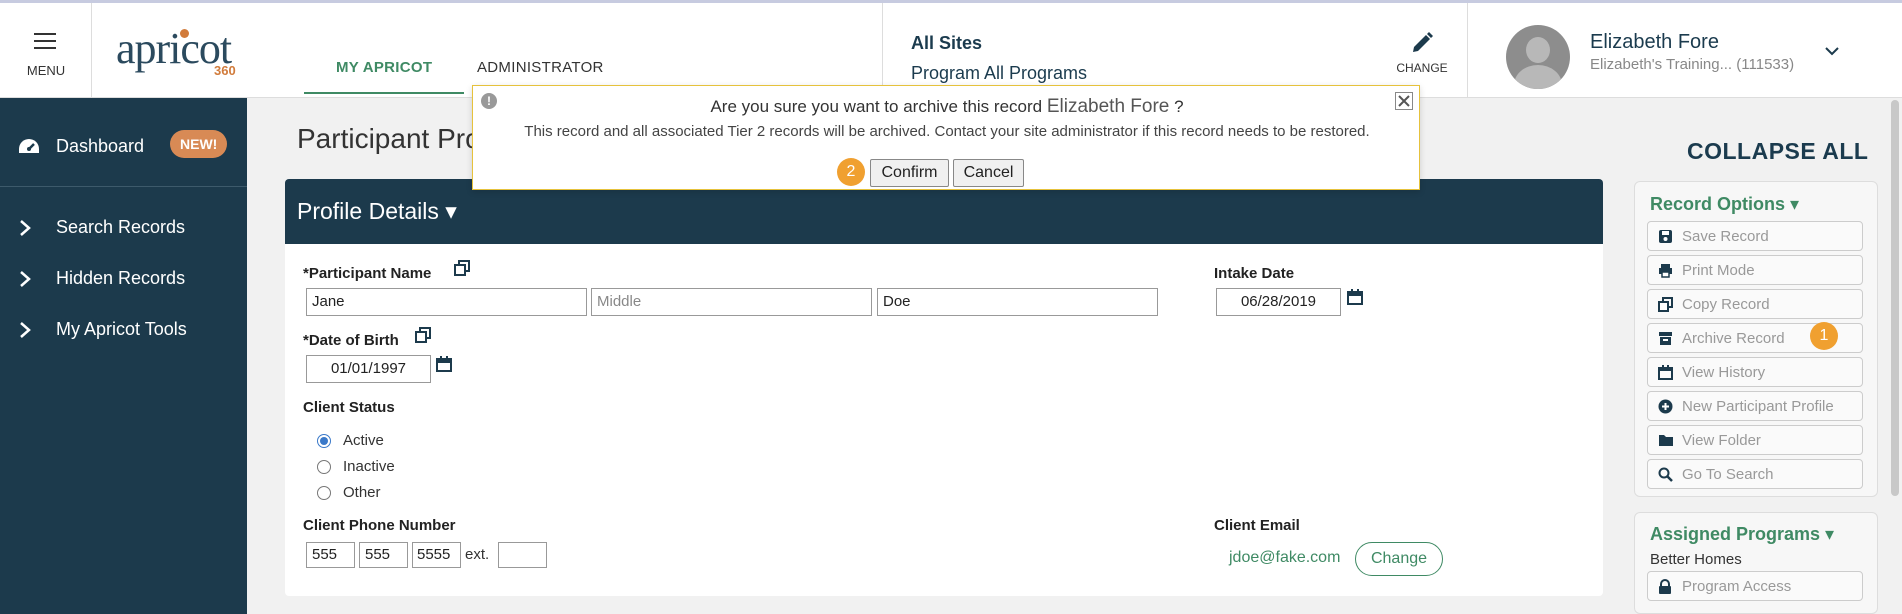 This screenshot has height=614, width=1902. I want to click on option-label: Go To Search, so click(1728, 474).